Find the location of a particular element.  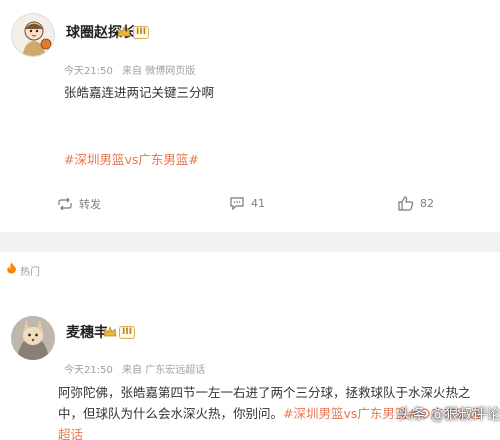

like-count: 82 is located at coordinates (427, 203).